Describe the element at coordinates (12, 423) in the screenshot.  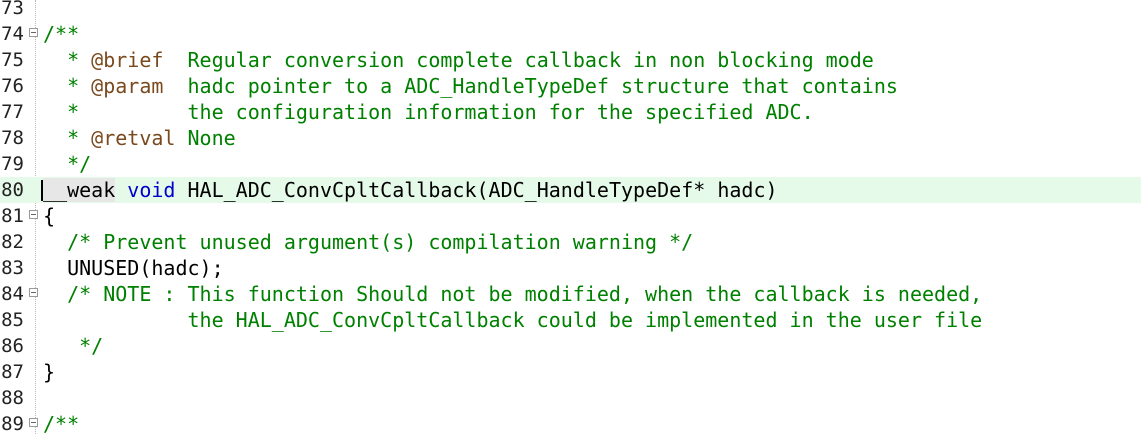
I see `line-number: 89` at that location.